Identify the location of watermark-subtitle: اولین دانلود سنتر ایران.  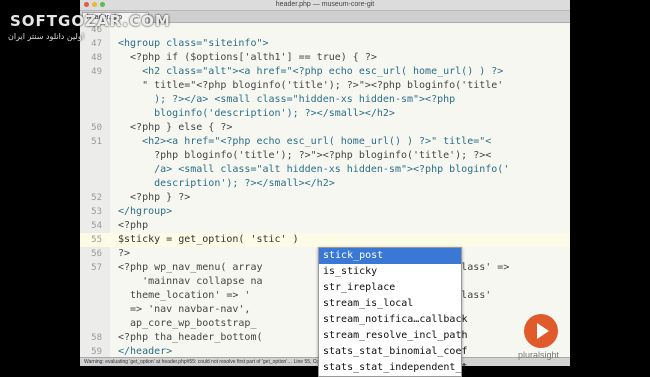
(46, 36).